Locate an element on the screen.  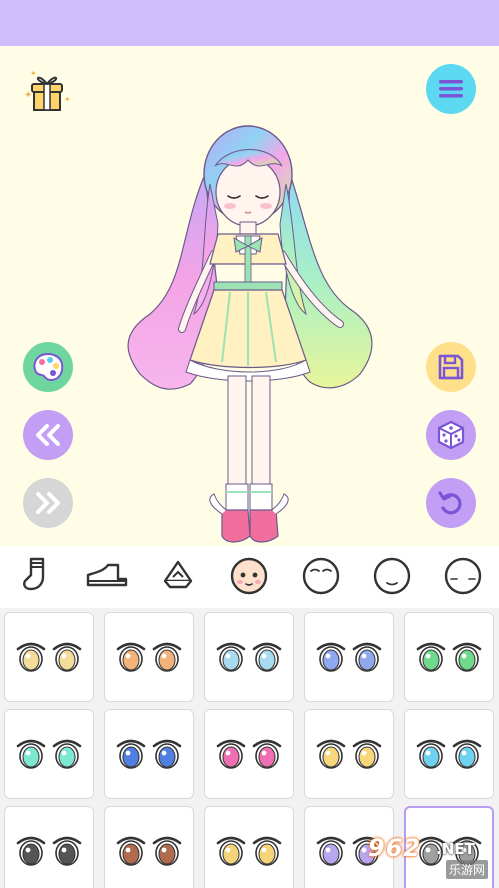
category-blush is located at coordinates (463, 577).